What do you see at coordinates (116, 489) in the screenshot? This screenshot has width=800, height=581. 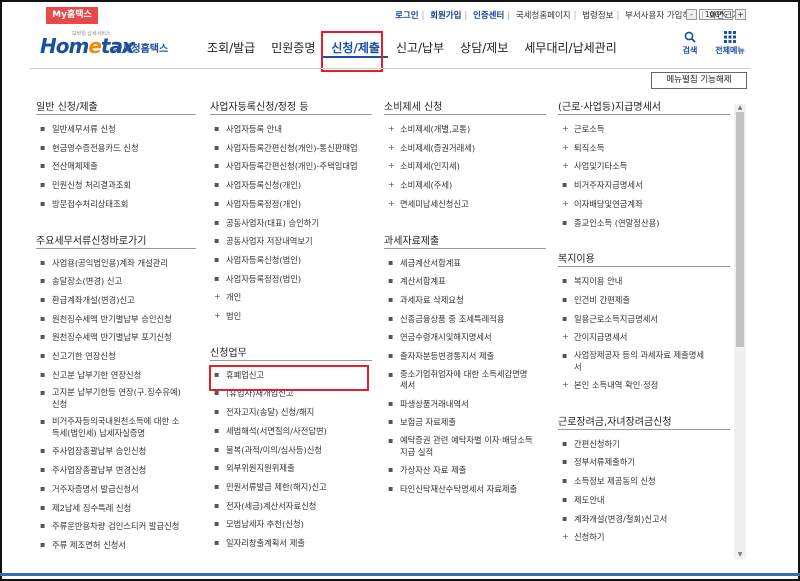 I see `menu-item: ▪ 거주자증명서 발급신청서` at bounding box center [116, 489].